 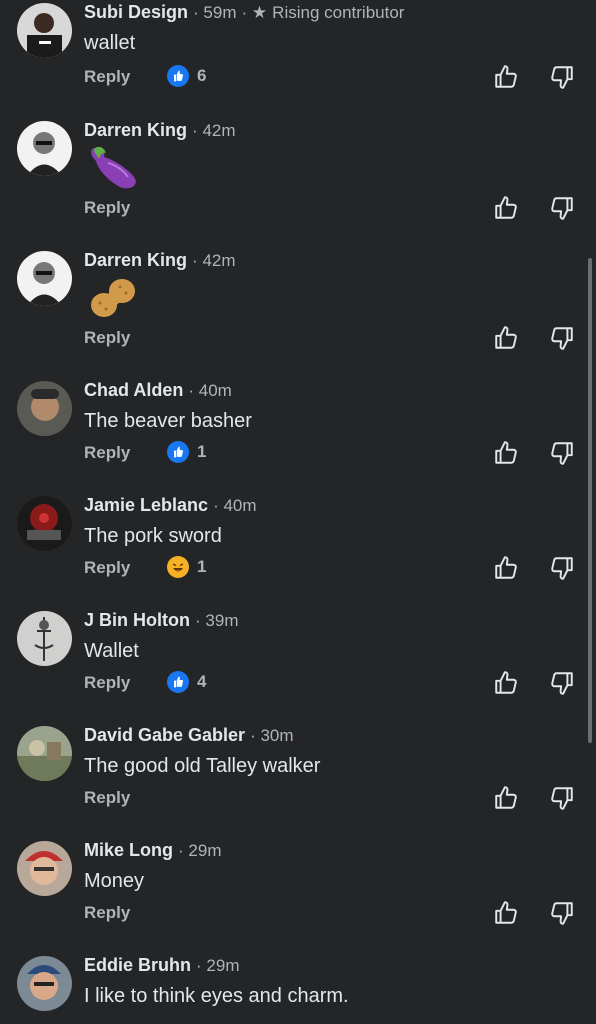 I want to click on timestamp: 39m, so click(x=221, y=620).